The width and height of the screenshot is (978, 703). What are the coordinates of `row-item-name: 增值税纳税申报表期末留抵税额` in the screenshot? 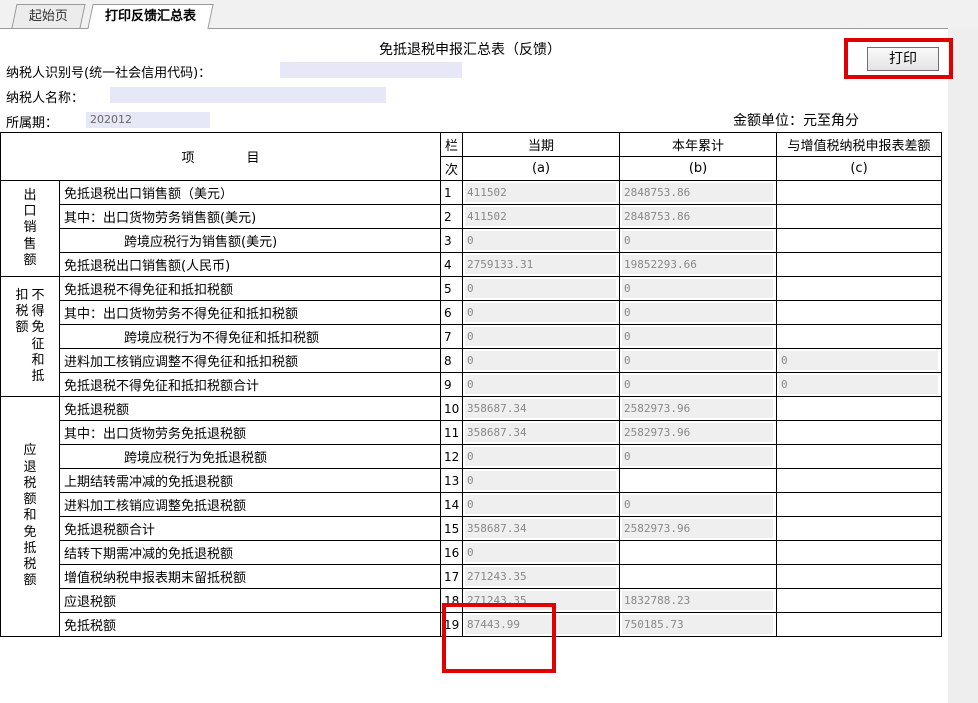 It's located at (250, 576).